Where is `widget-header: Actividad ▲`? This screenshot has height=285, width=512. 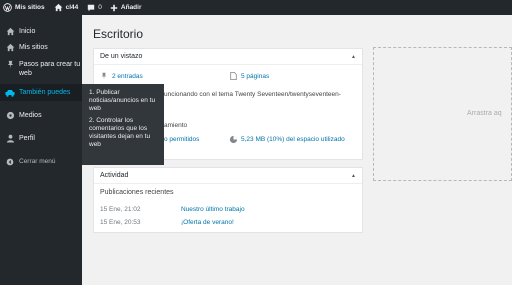 widget-header: Actividad ▲ is located at coordinates (228, 176).